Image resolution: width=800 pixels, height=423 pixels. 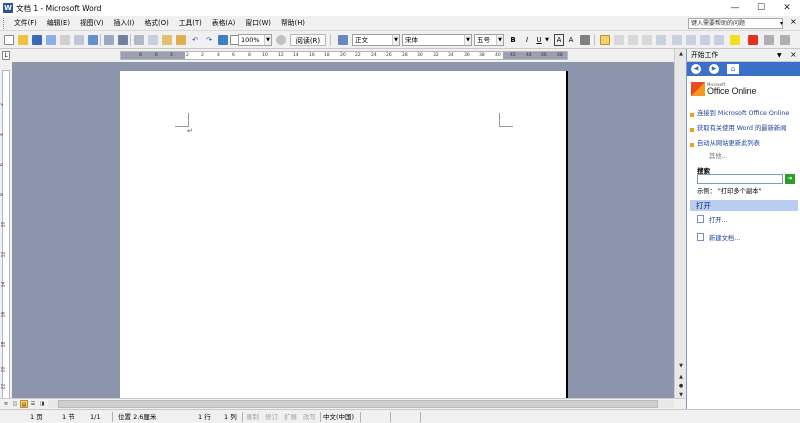 I want to click on menu-format: 格式(O), so click(x=156, y=23).